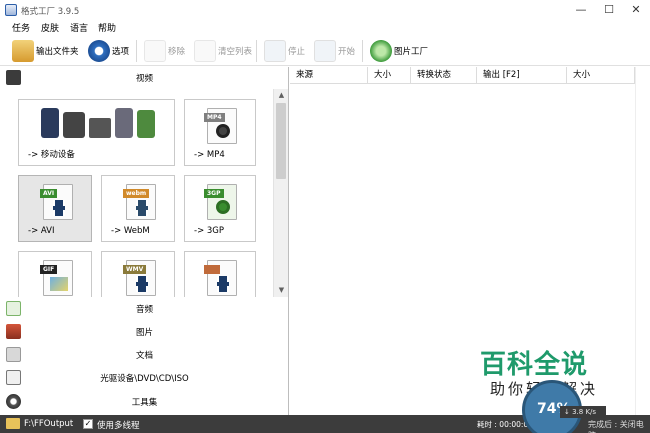 The height and width of the screenshot is (433, 650). I want to click on column-header-source: 来源, so click(329, 75).